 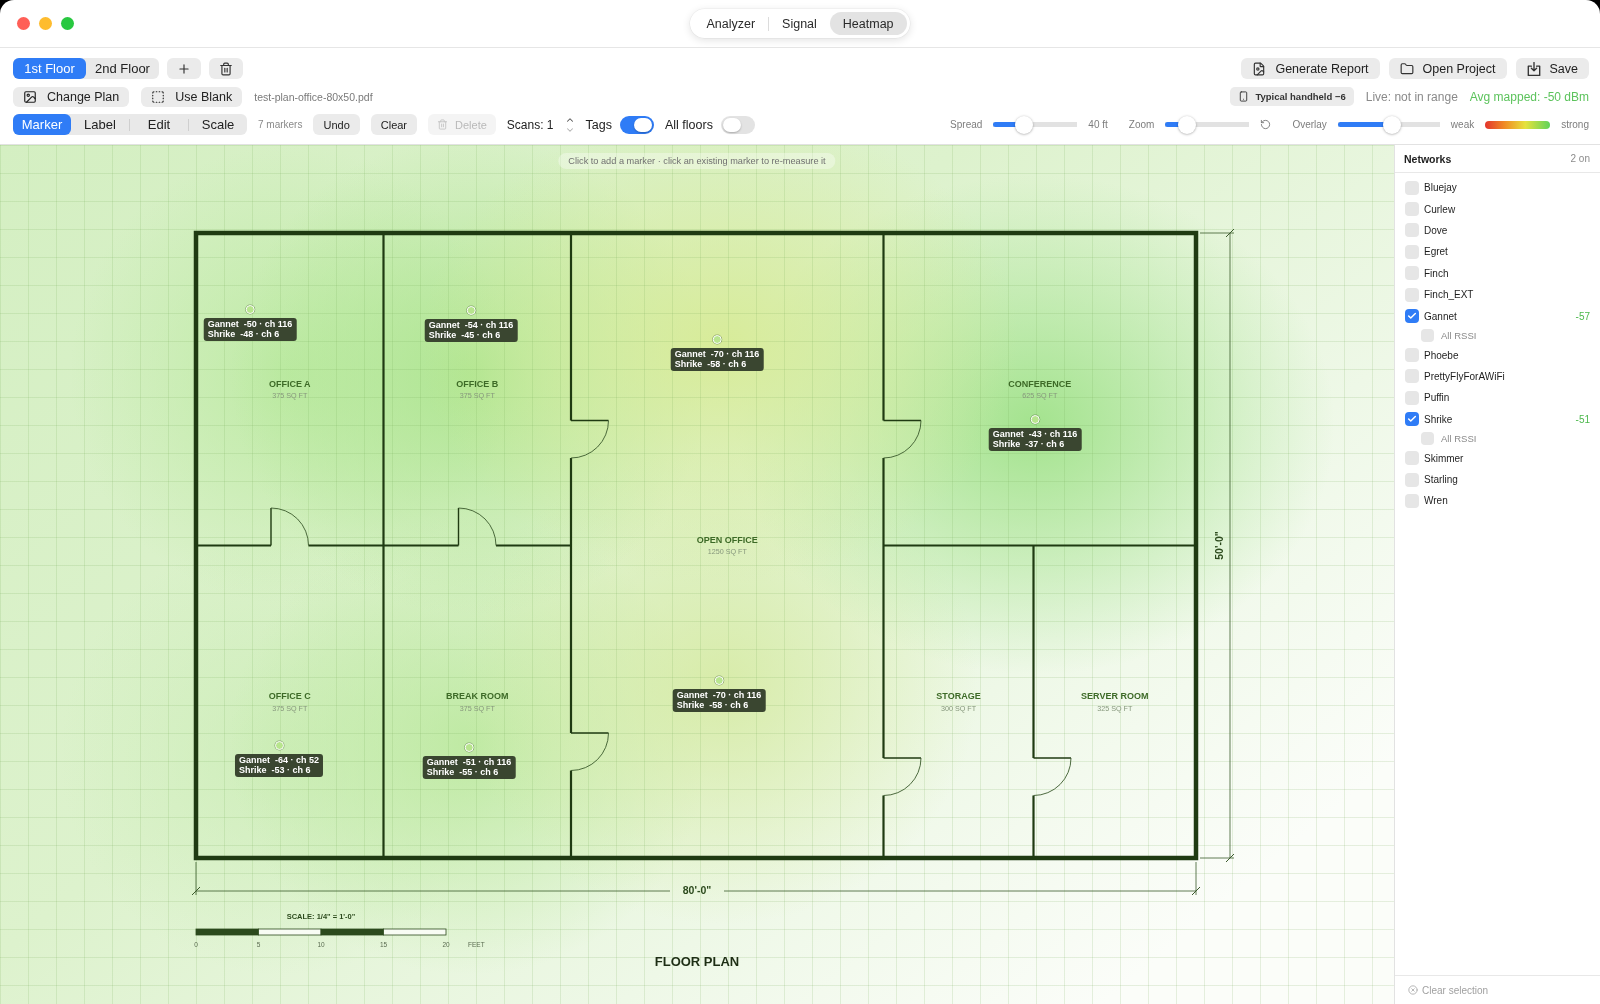 What do you see at coordinates (1441, 480) in the screenshot?
I see `network-name: Starling` at bounding box center [1441, 480].